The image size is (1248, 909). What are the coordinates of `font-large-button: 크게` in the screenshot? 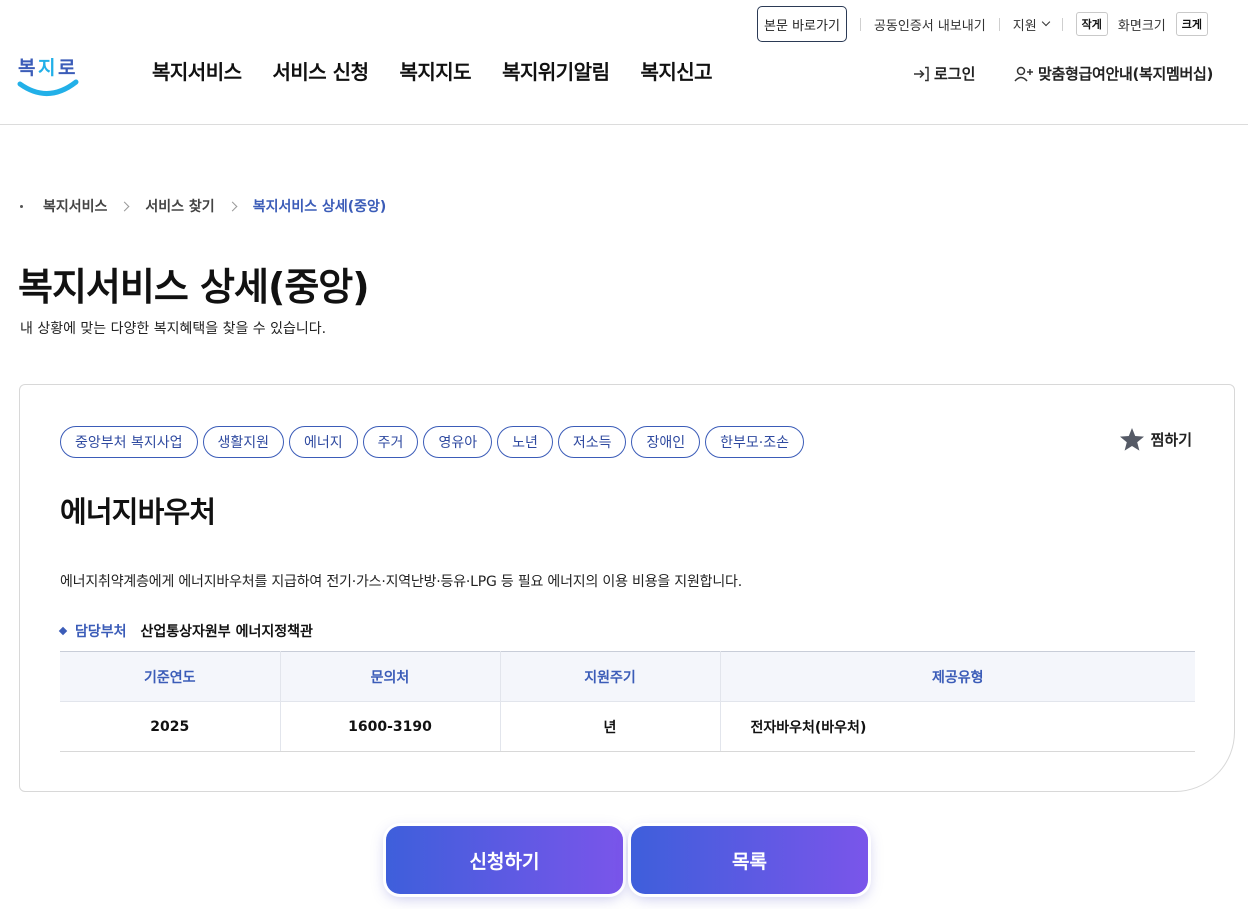 It's located at (1191, 24).